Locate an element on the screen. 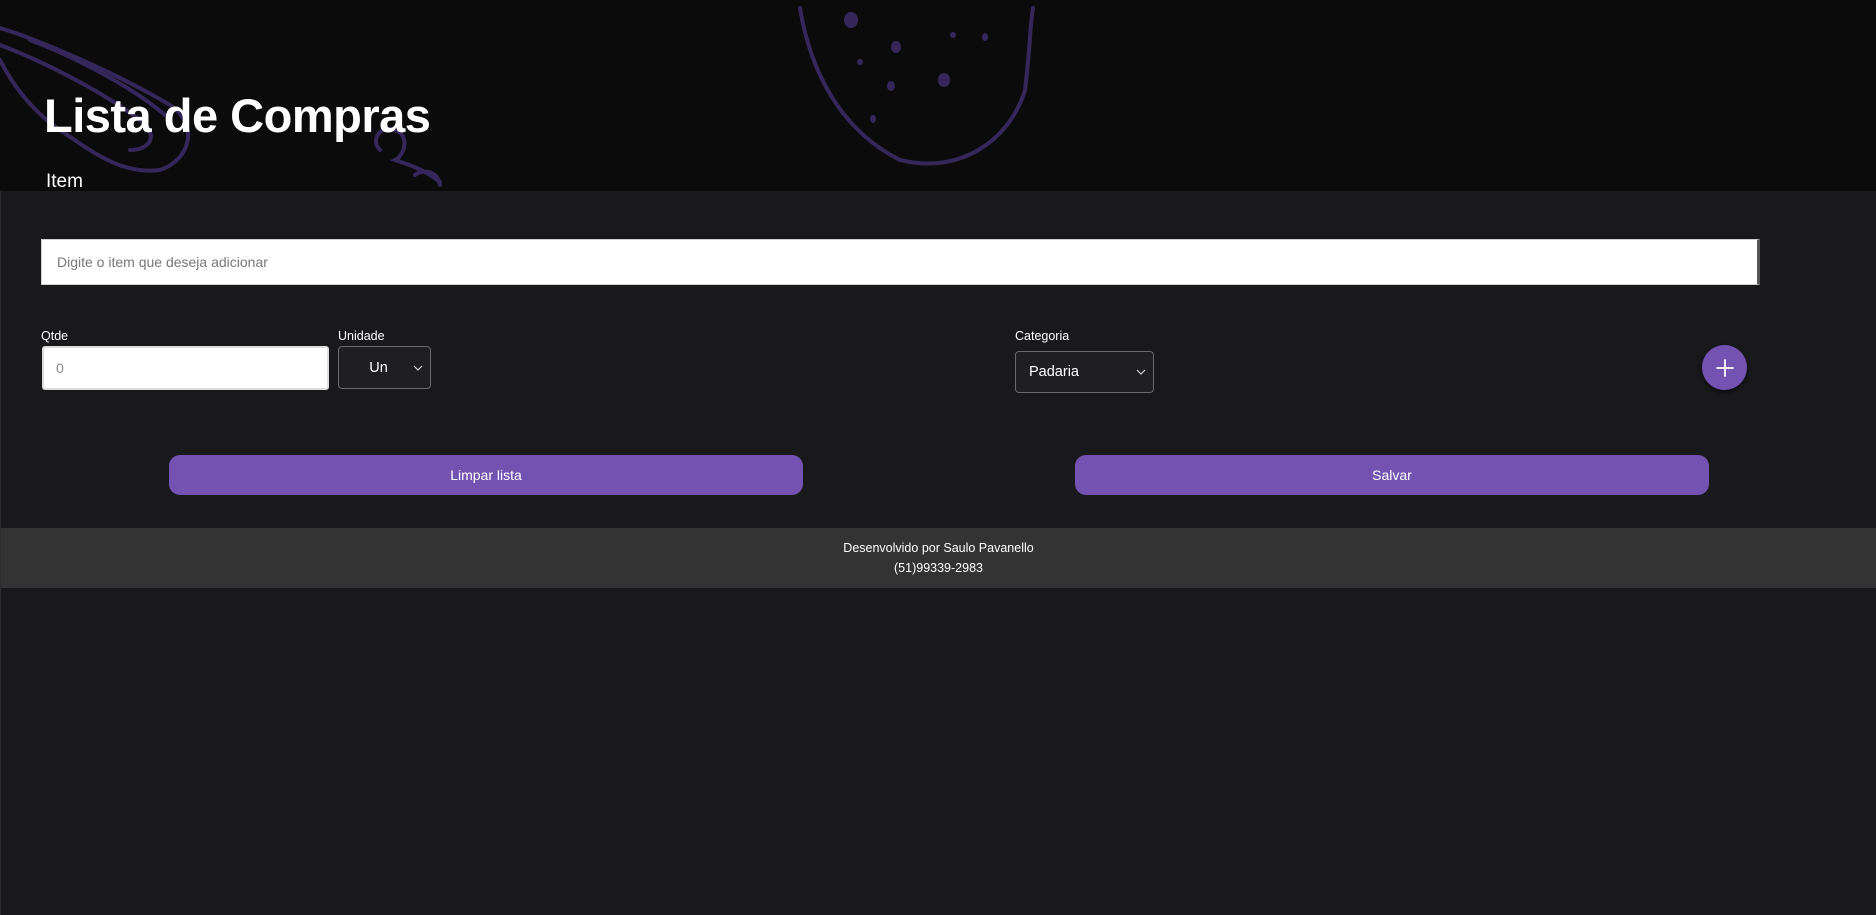 This screenshot has width=1876, height=915. category-select: Padaria is located at coordinates (1084, 372).